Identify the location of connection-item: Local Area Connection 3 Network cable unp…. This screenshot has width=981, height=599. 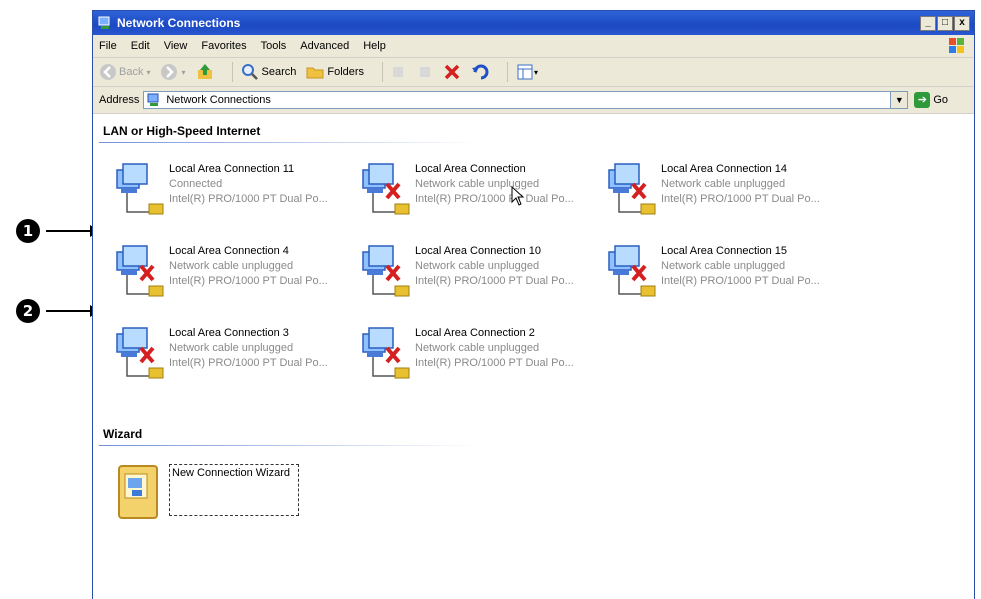
(233, 354).